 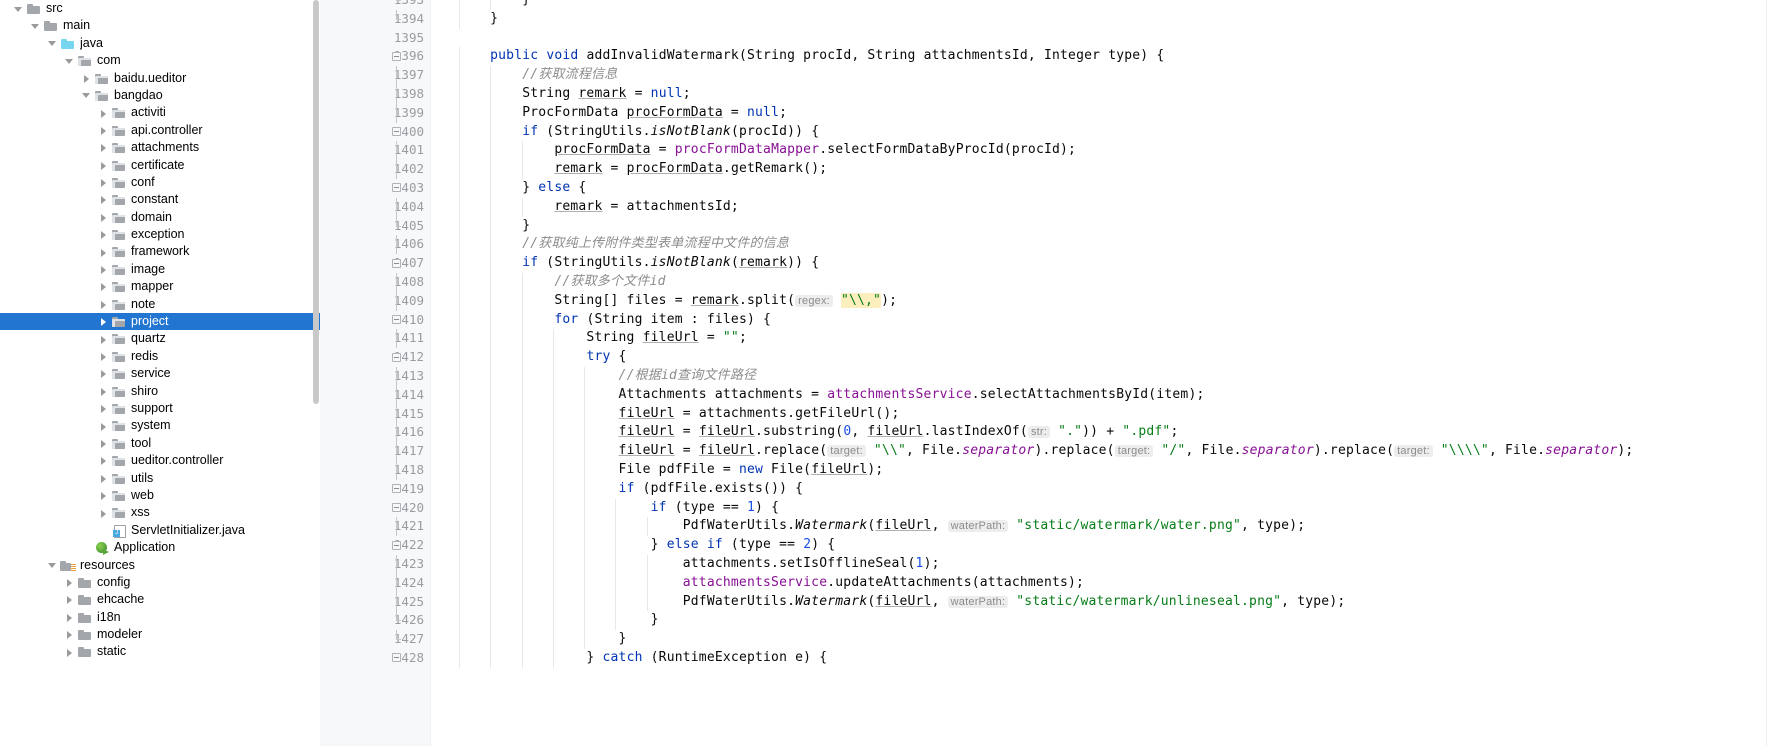 I want to click on code-line: 1415 fileUrl = attachments.getFileUrl();, so click(x=1050, y=414).